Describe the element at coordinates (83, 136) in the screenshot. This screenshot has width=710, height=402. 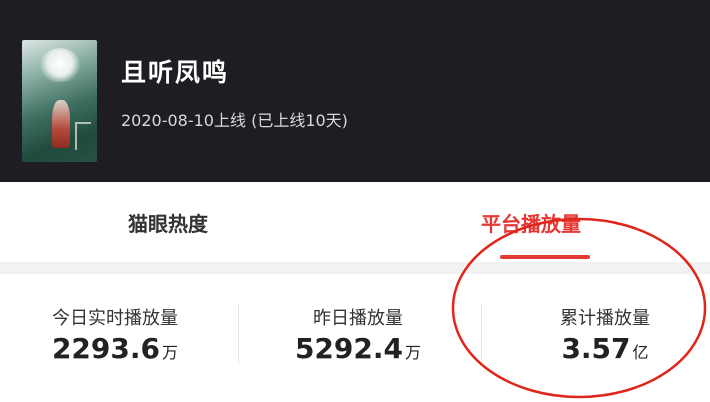
I see `calligraphy-mark` at that location.